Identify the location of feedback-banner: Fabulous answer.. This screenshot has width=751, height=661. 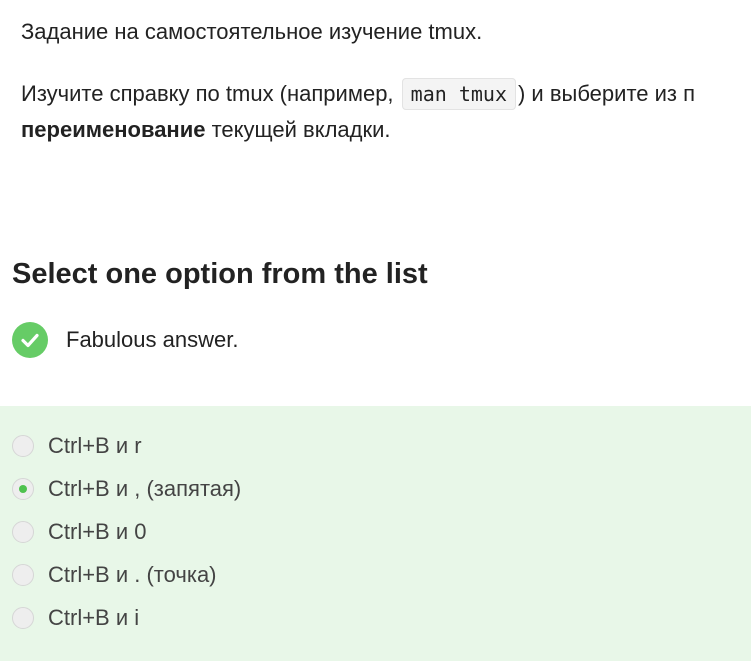
(125, 340).